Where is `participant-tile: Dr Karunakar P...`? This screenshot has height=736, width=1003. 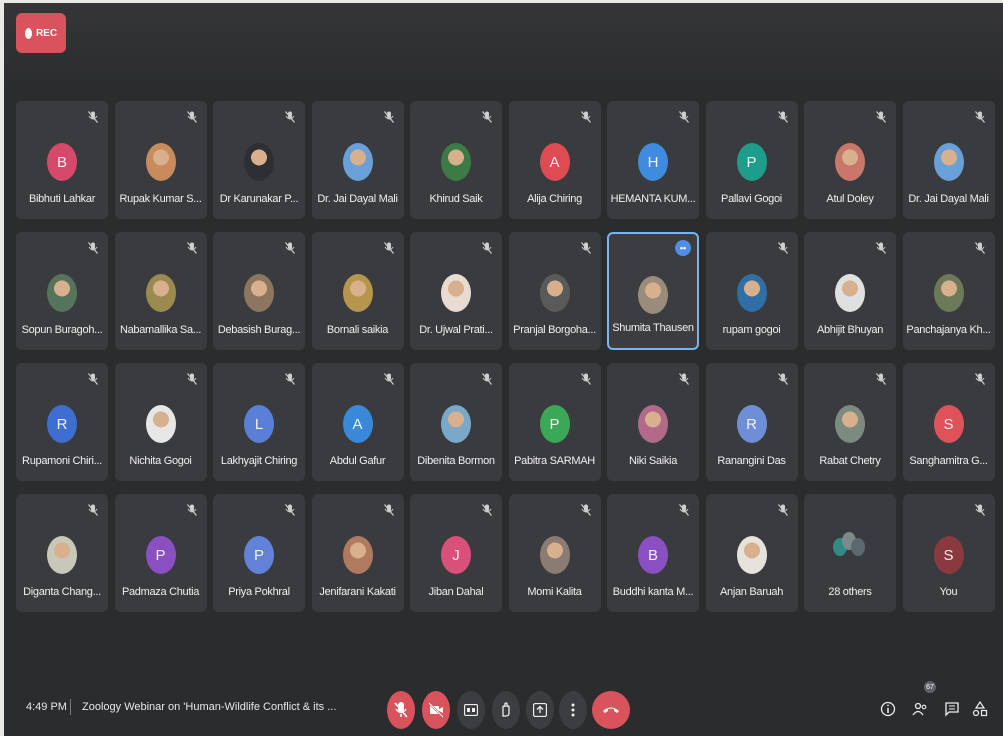 participant-tile: Dr Karunakar P... is located at coordinates (259, 160).